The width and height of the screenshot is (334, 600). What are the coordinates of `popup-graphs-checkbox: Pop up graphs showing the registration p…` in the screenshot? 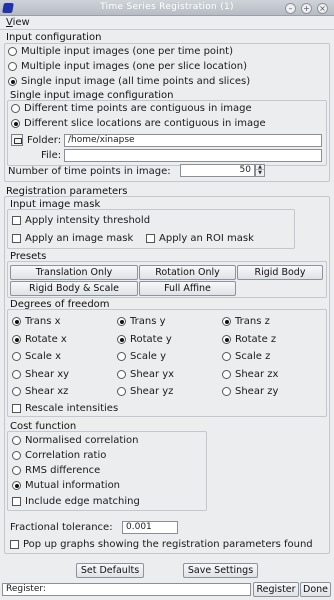 It's located at (161, 544).